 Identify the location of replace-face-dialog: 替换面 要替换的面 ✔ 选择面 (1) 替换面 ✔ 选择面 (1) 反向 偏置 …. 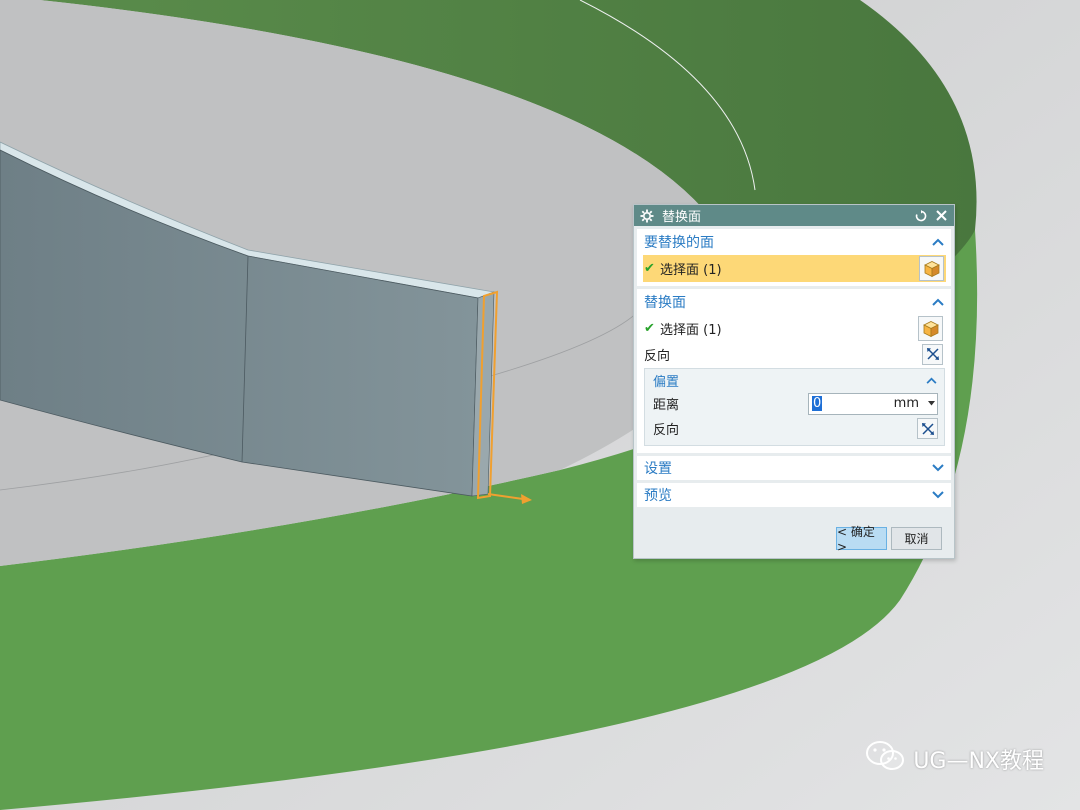
(794, 381).